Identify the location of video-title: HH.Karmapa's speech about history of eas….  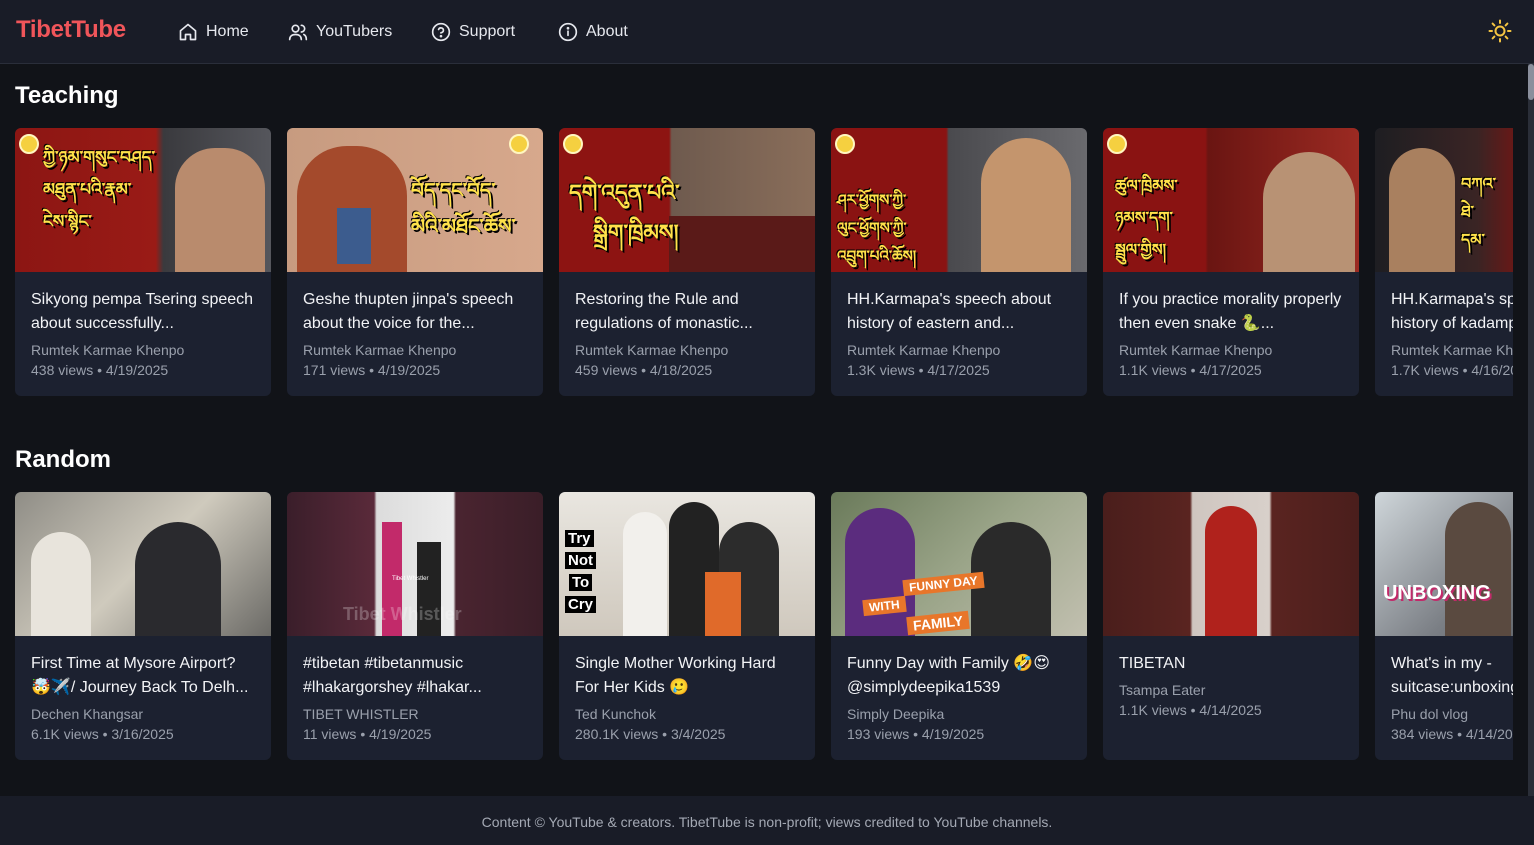
(960, 312).